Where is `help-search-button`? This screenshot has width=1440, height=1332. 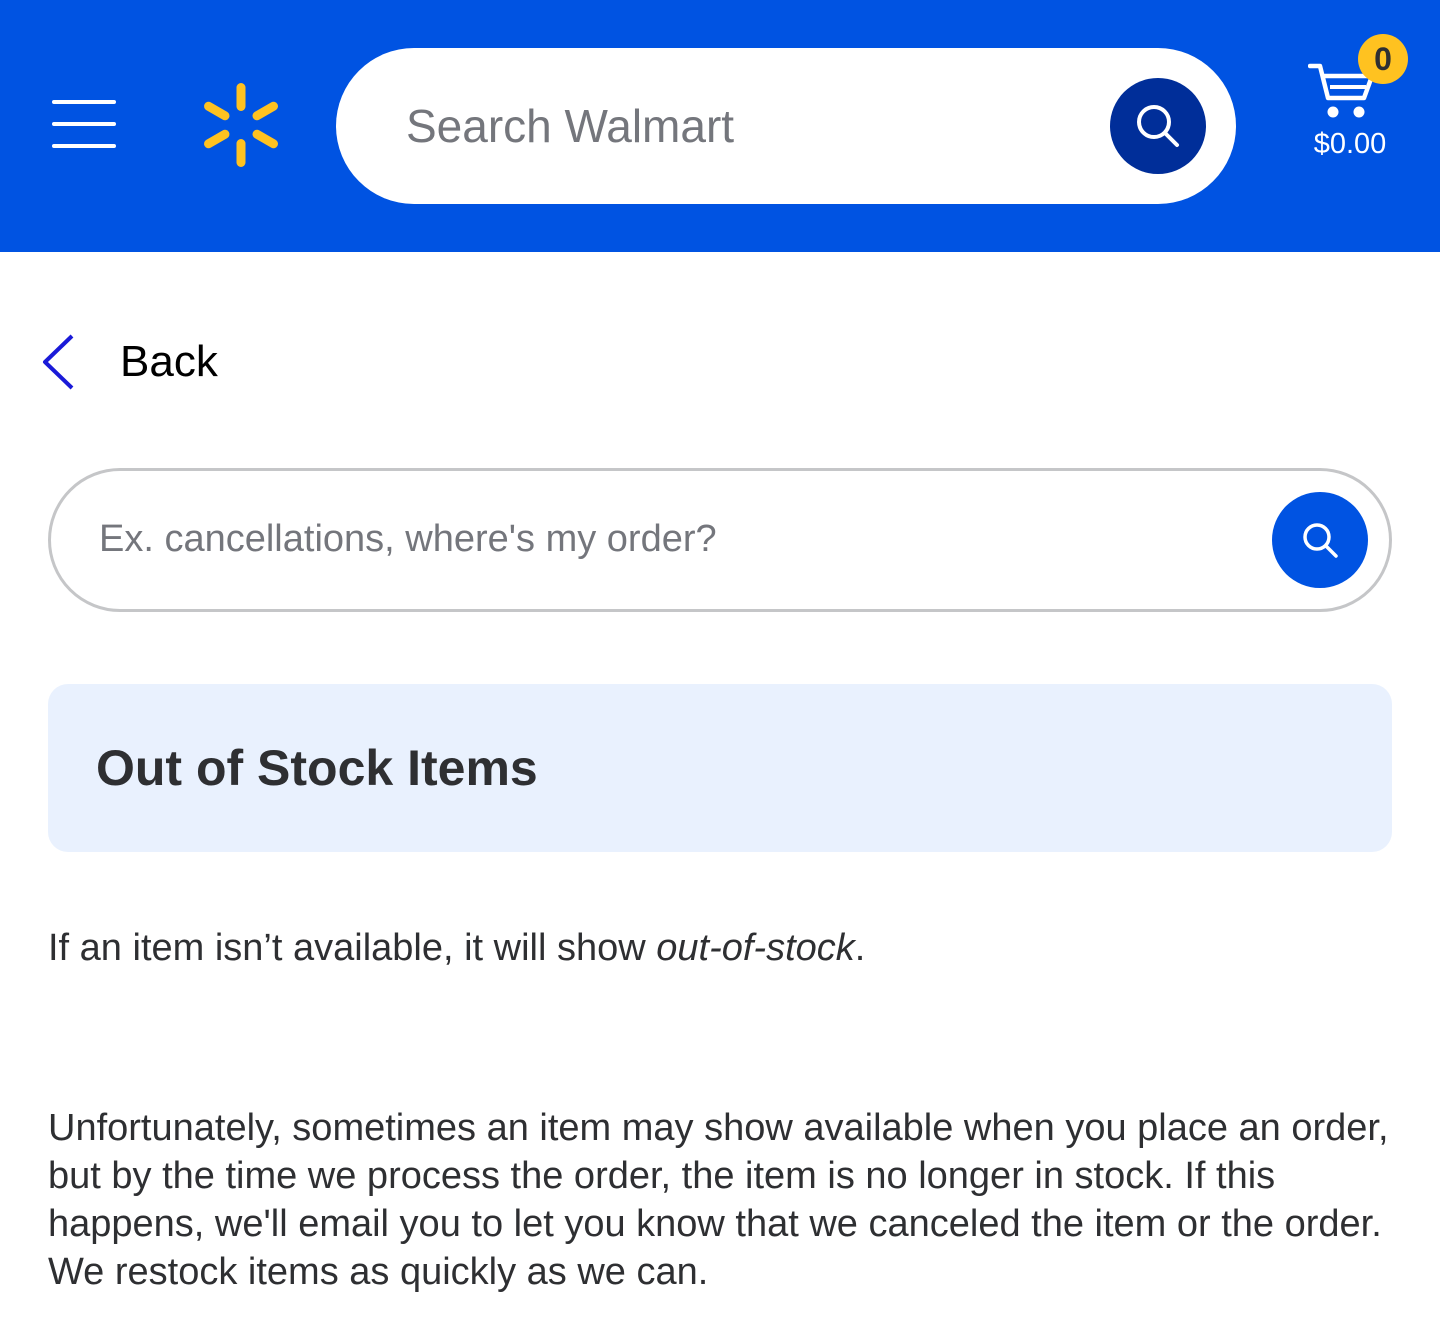 help-search-button is located at coordinates (1320, 540).